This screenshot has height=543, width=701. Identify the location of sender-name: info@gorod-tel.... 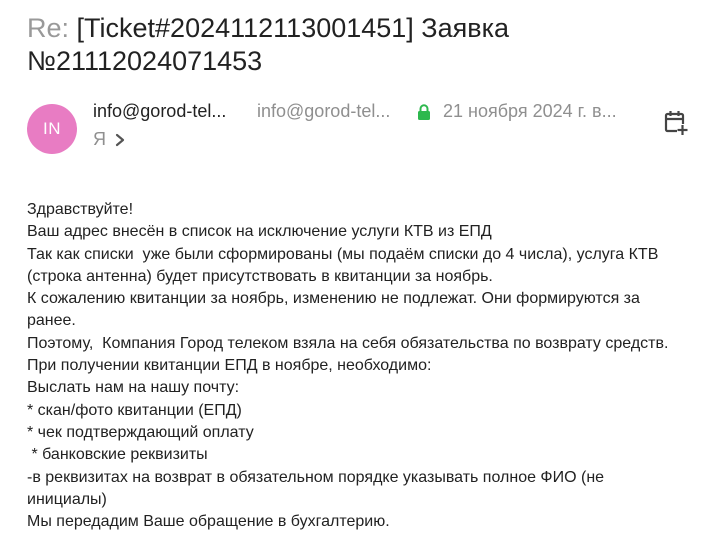
(159, 111).